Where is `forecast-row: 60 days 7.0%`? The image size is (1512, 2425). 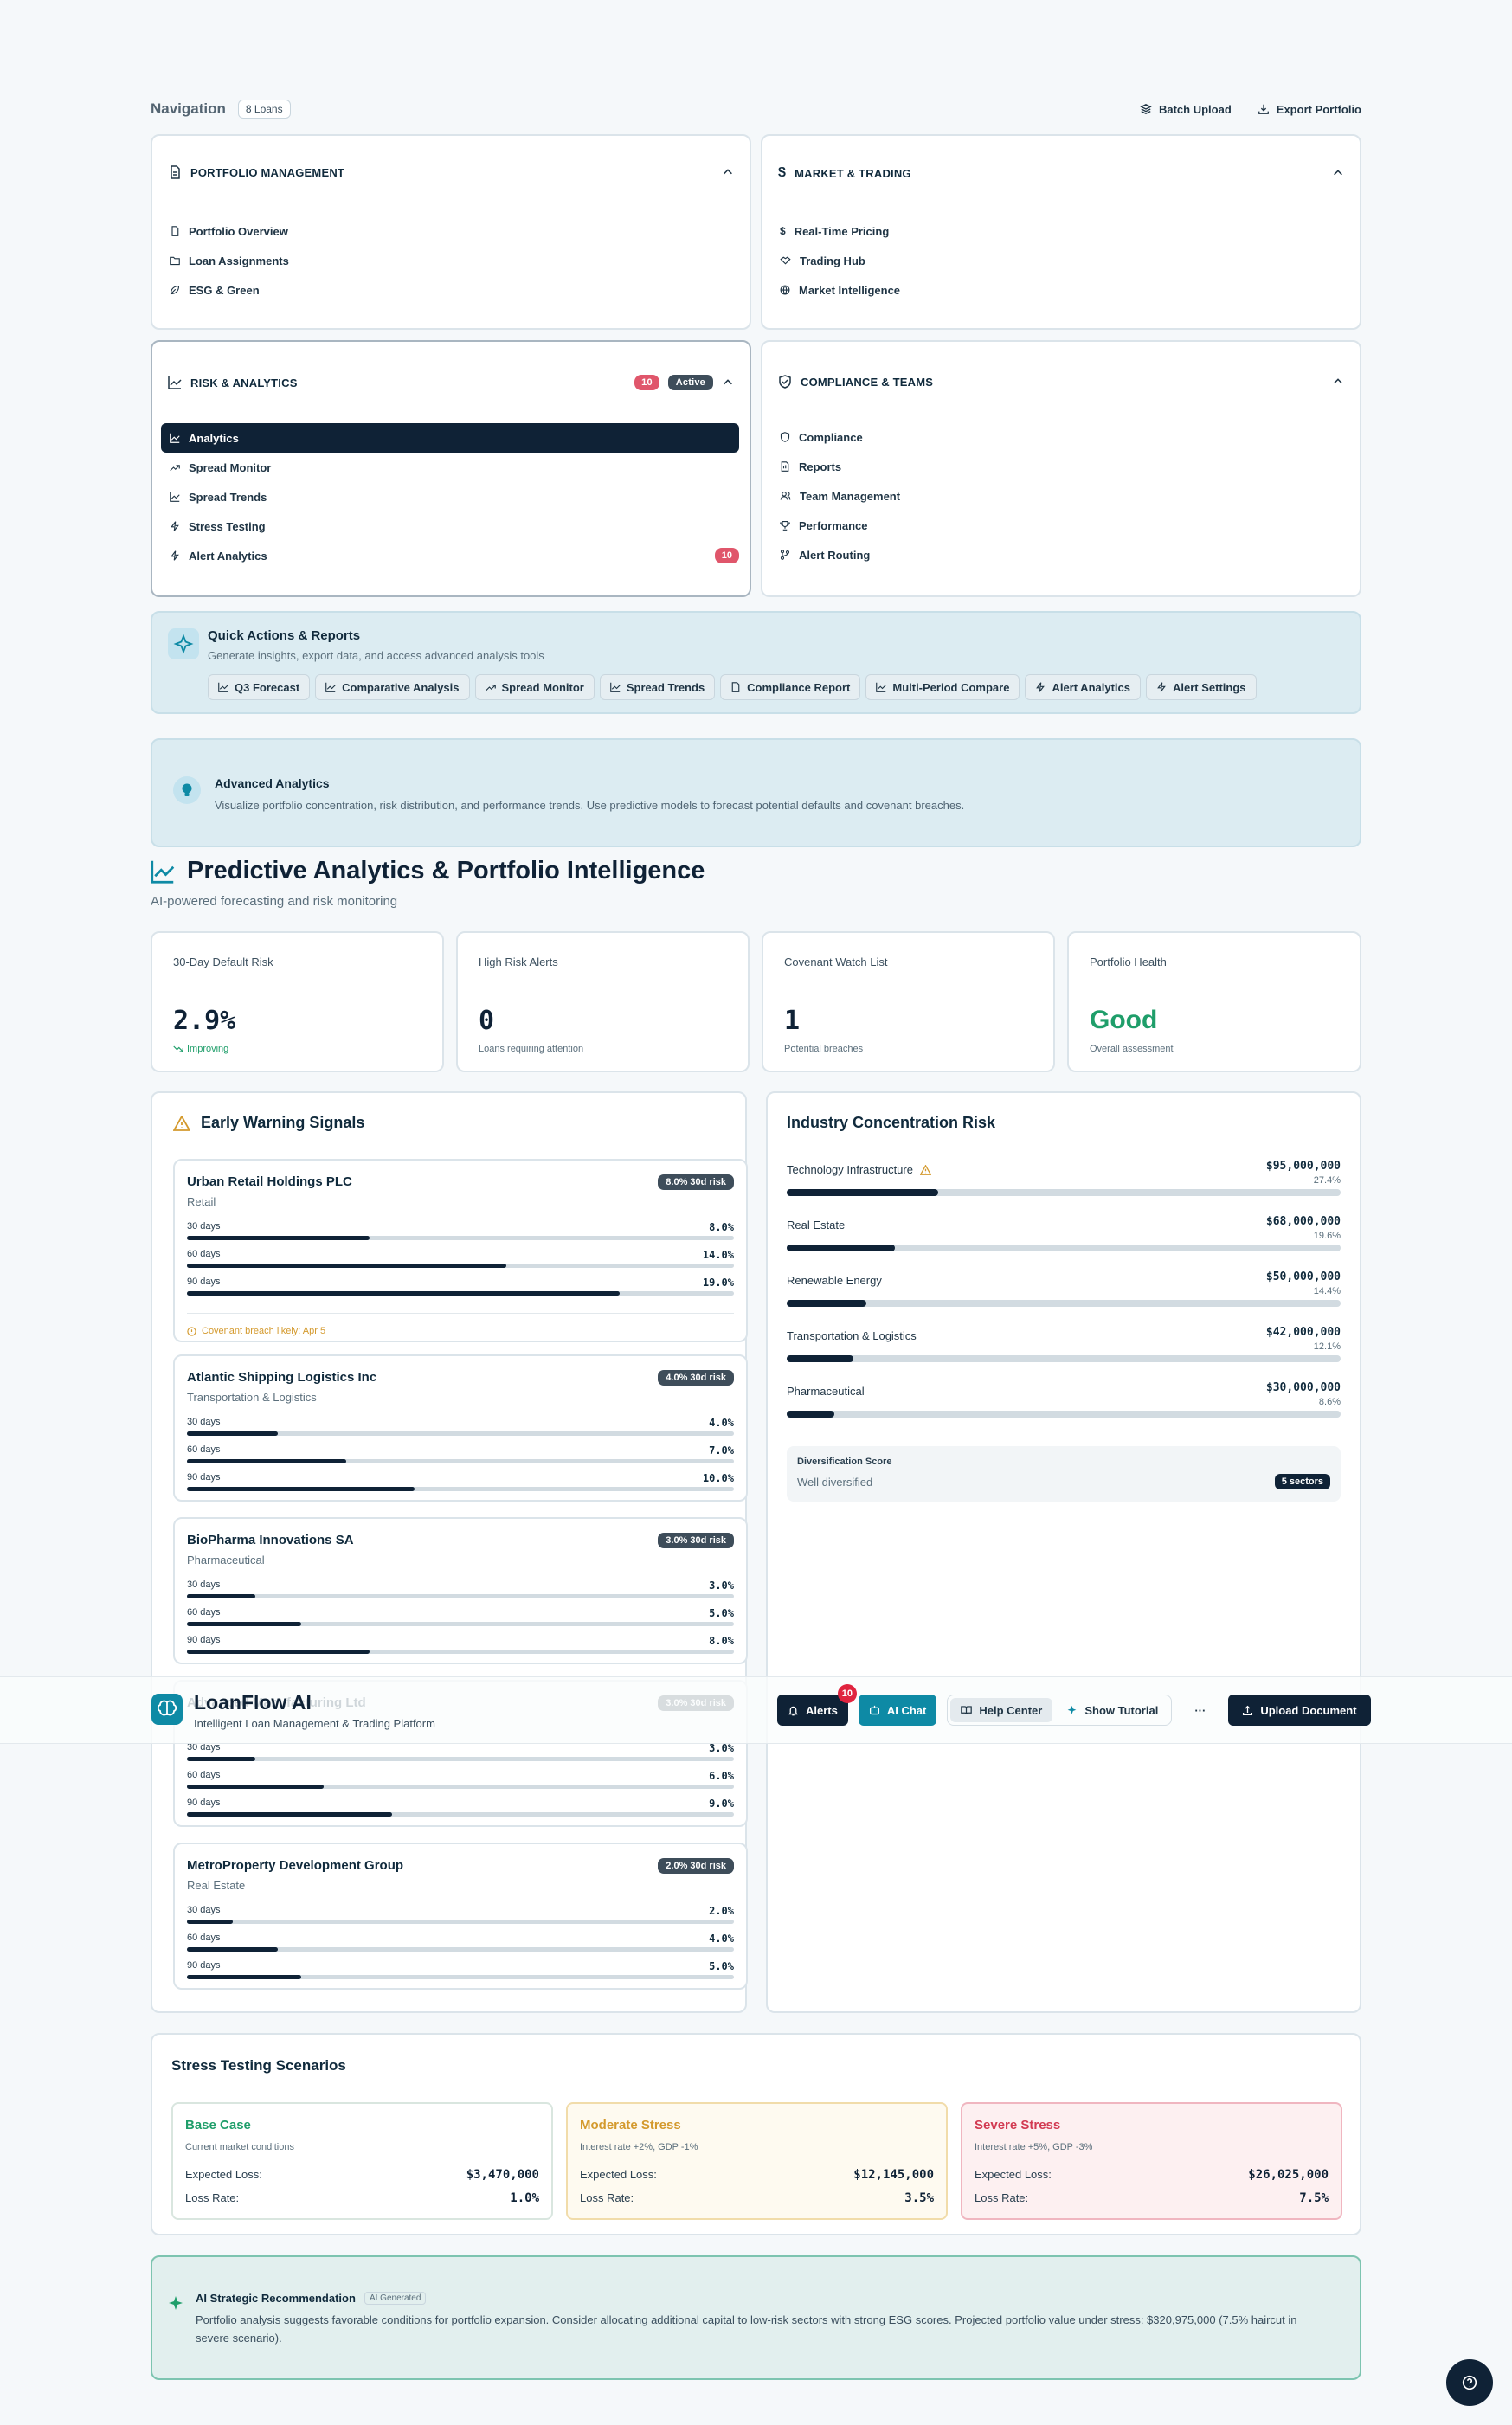
forecast-row: 60 days 7.0% is located at coordinates (460, 1458).